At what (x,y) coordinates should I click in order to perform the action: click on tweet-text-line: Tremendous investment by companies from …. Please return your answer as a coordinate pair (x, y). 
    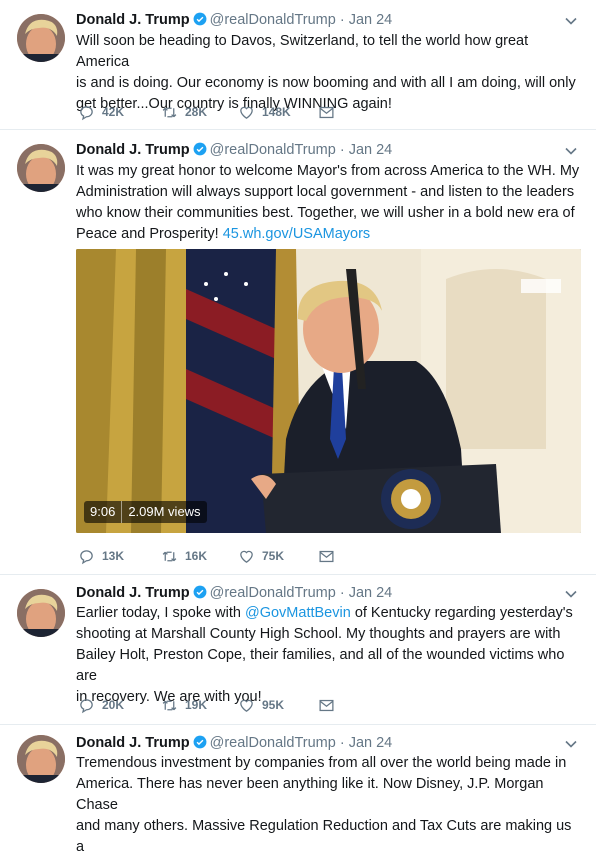
    Looking at the image, I should click on (321, 763).